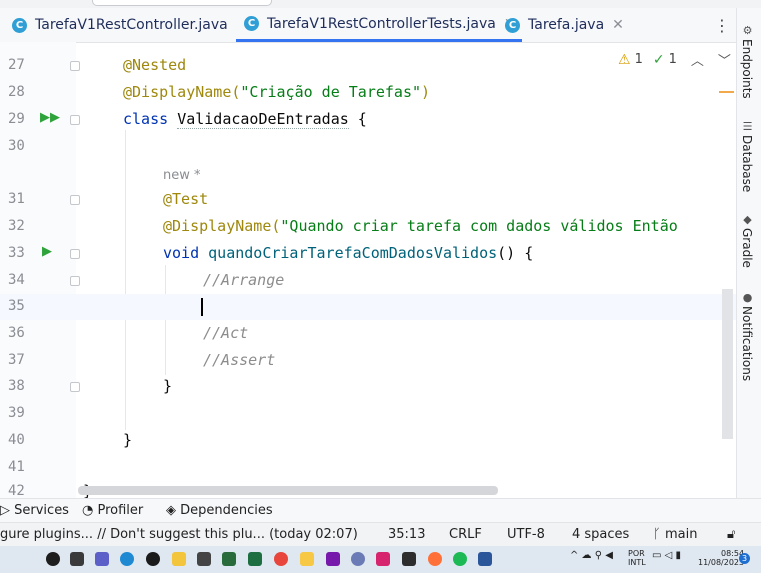 The image size is (761, 573). What do you see at coordinates (34, 510) in the screenshot?
I see `tool-services: ▷ Services` at bounding box center [34, 510].